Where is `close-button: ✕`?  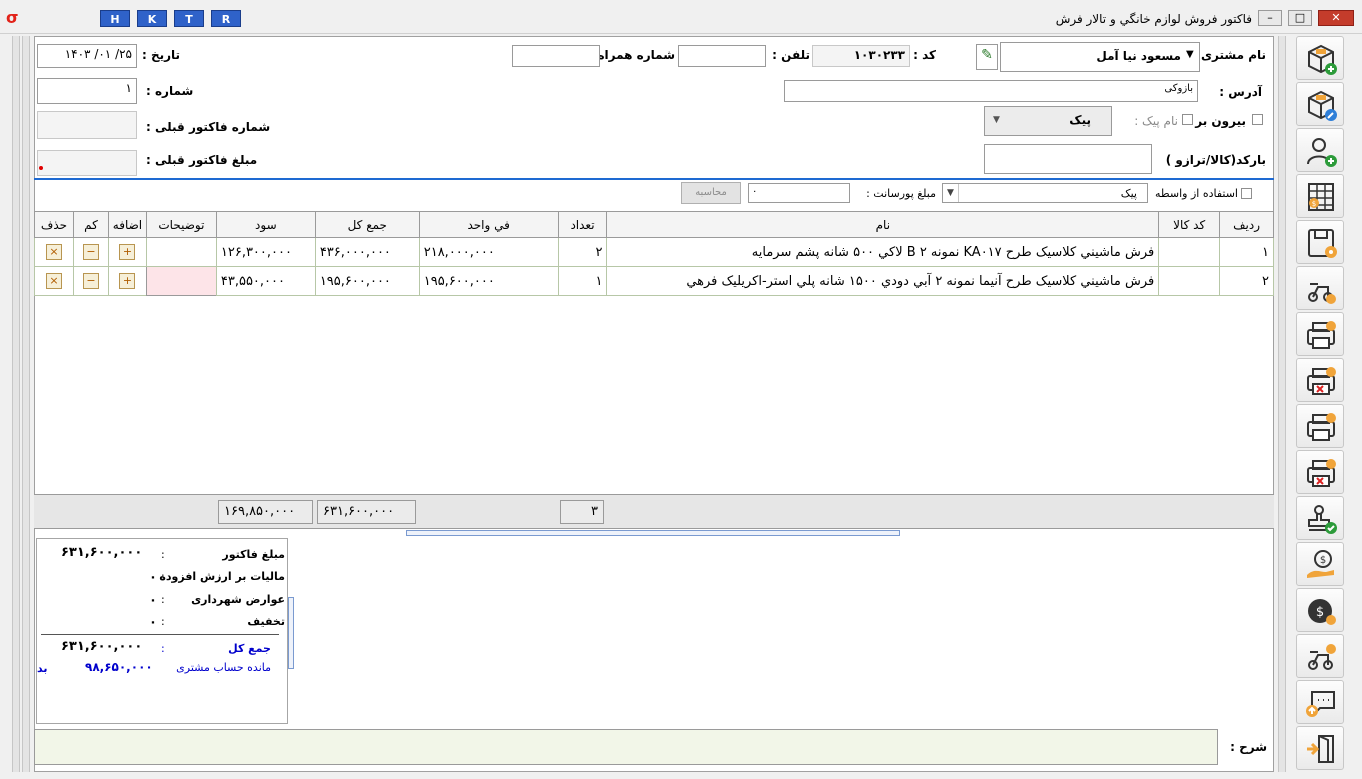
close-button: ✕ is located at coordinates (1336, 18).